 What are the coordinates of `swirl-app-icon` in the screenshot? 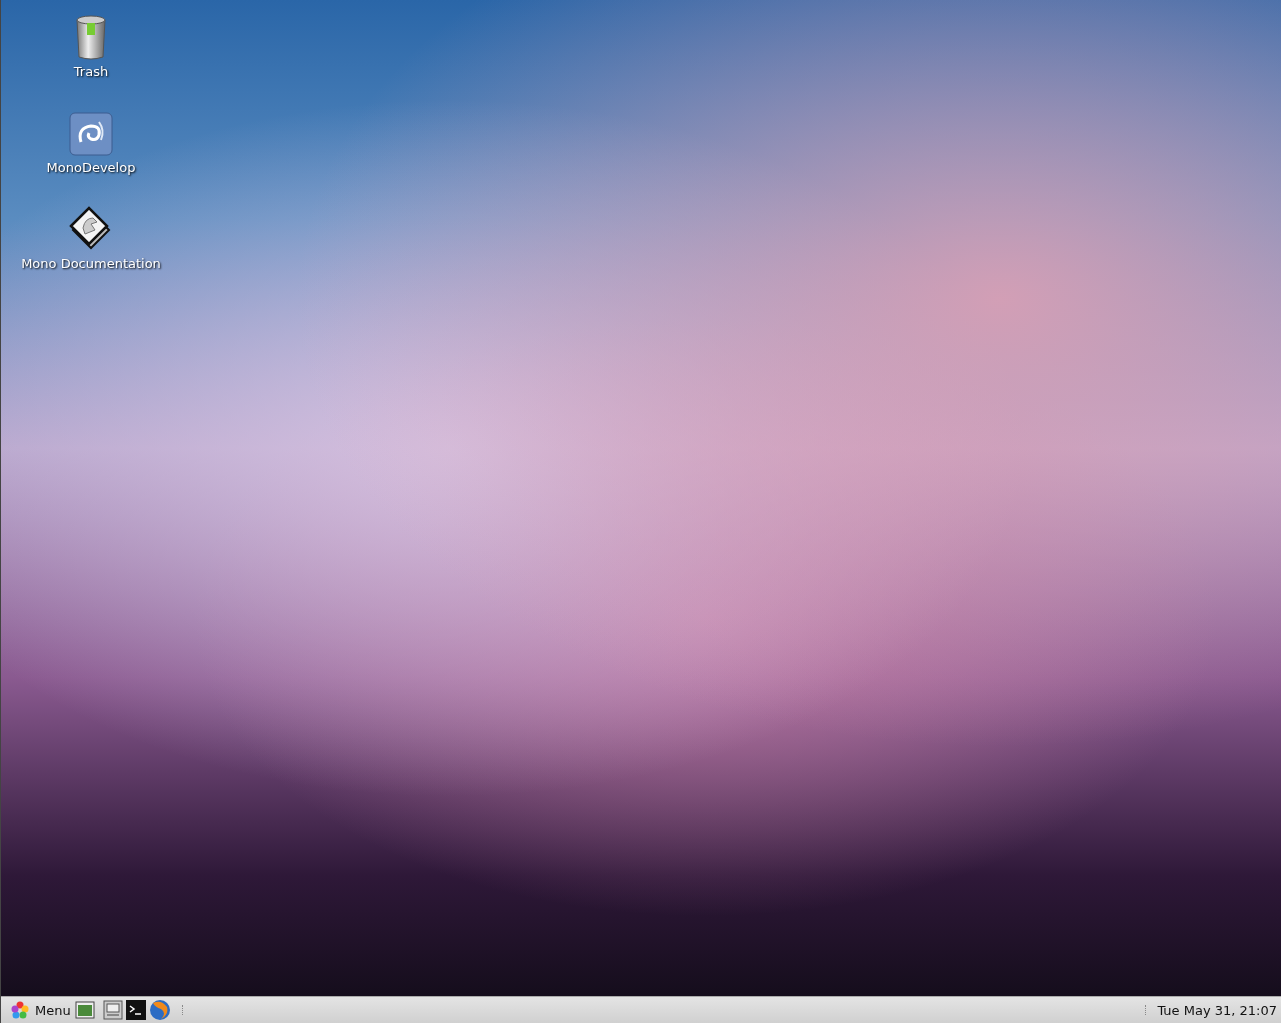 It's located at (91, 134).